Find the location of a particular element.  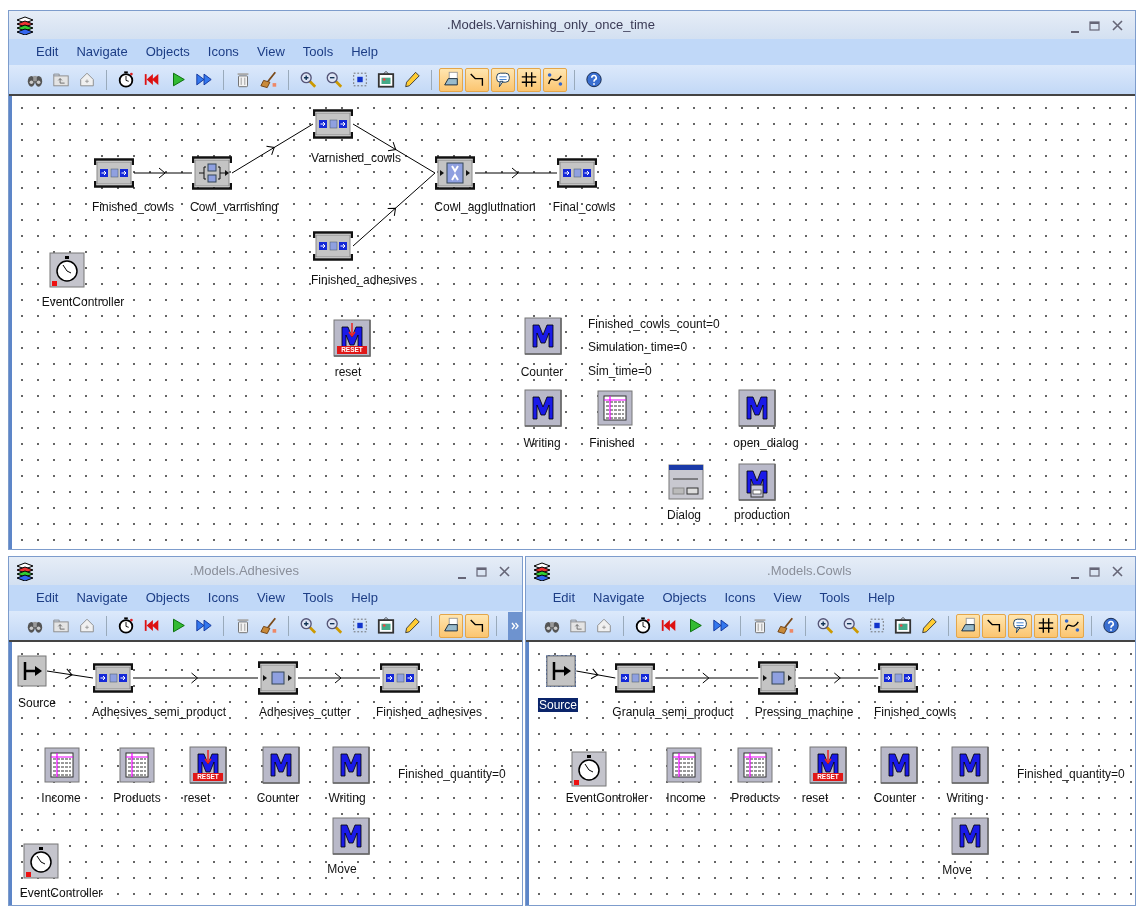

folder-up-icon is located at coordinates (61, 79).